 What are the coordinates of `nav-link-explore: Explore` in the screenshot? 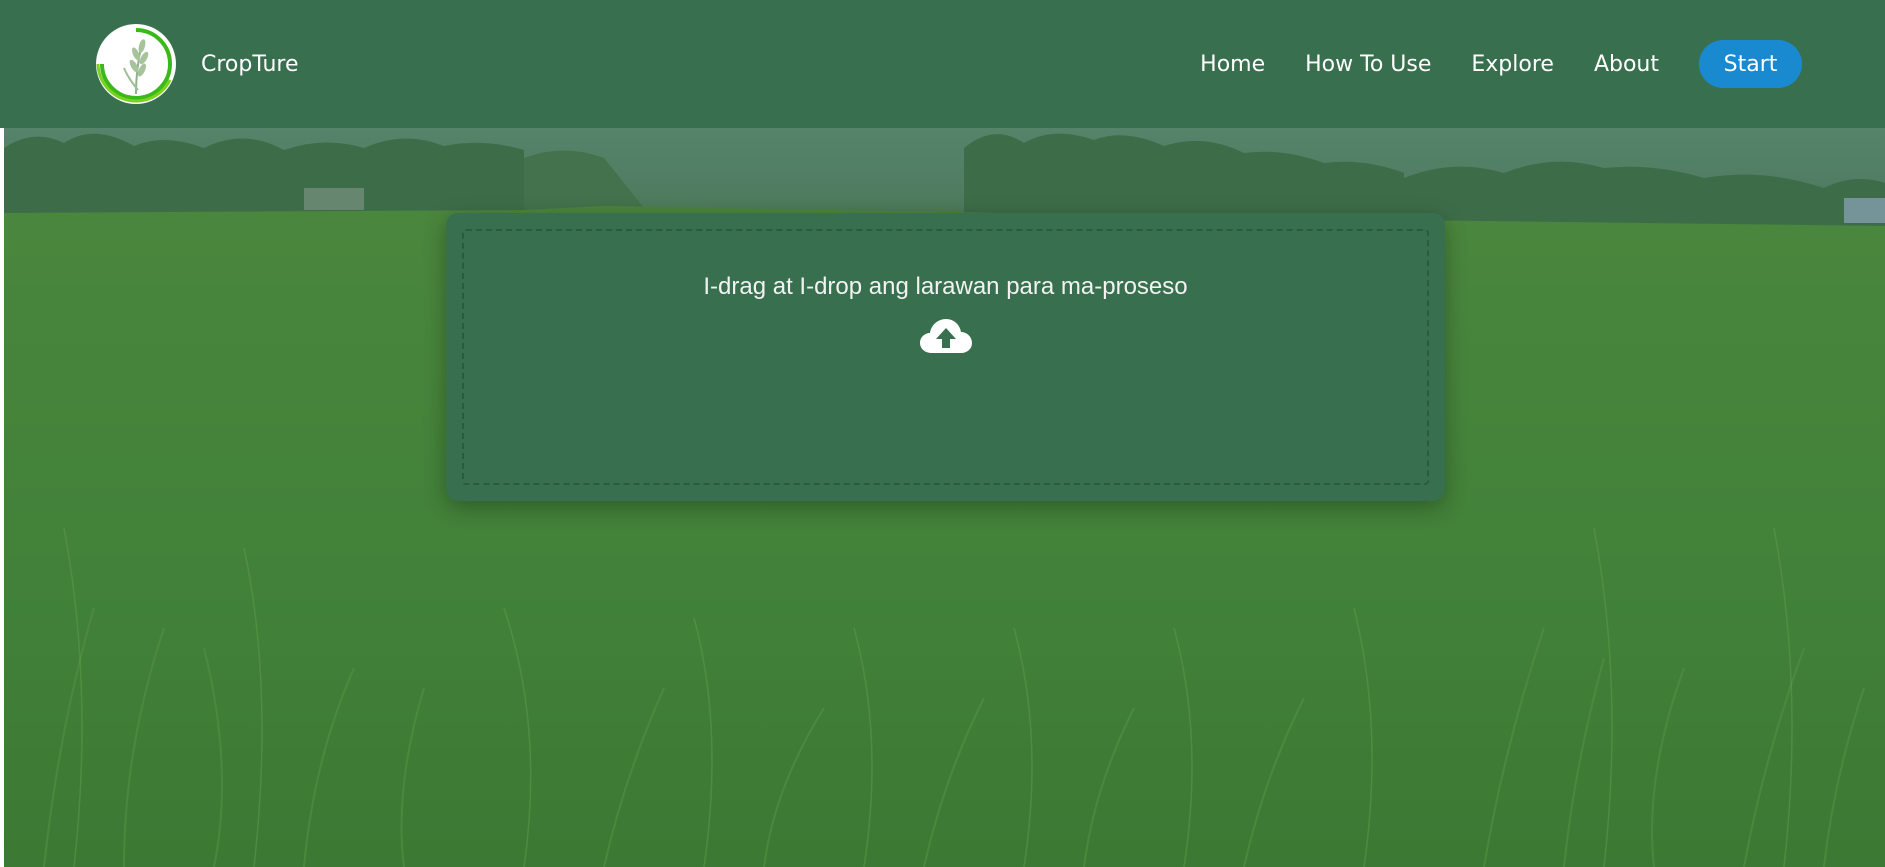 It's located at (1512, 64).